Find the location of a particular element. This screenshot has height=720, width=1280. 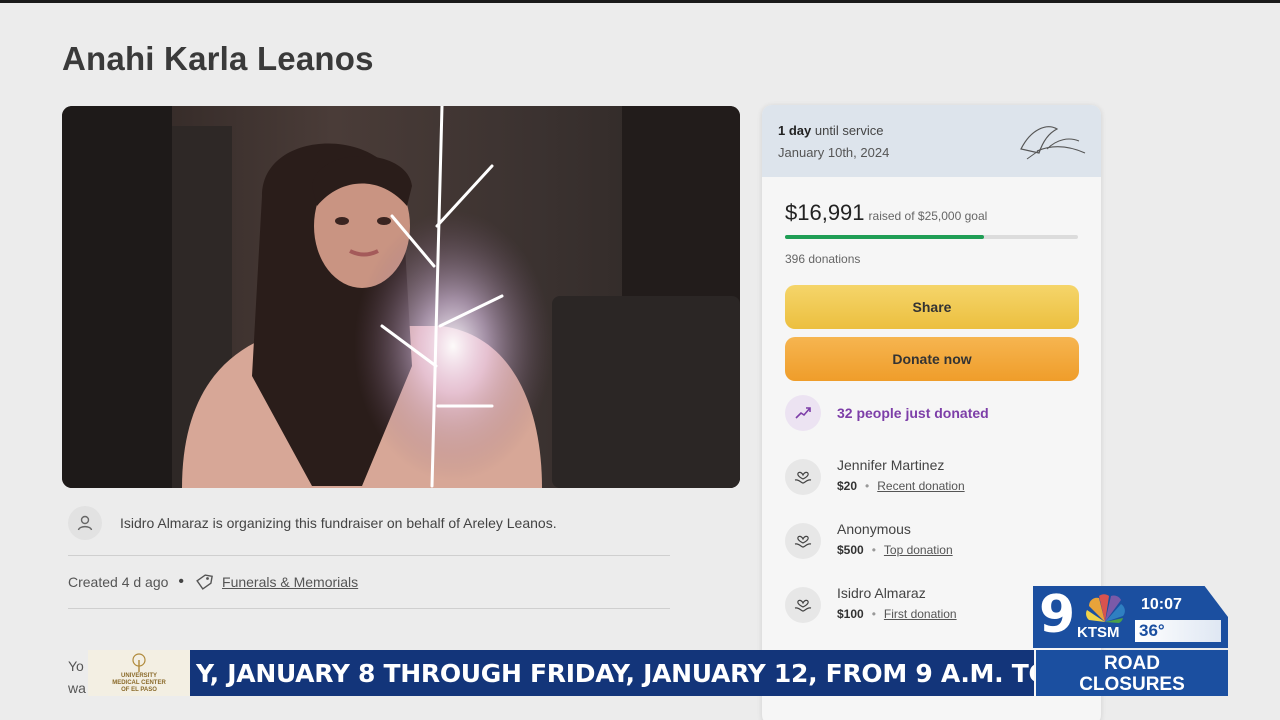

donate-now-button: Donate now is located at coordinates (932, 359).